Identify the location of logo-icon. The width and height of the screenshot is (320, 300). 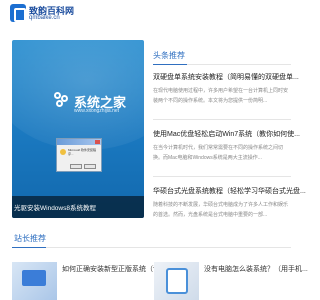
(18, 13).